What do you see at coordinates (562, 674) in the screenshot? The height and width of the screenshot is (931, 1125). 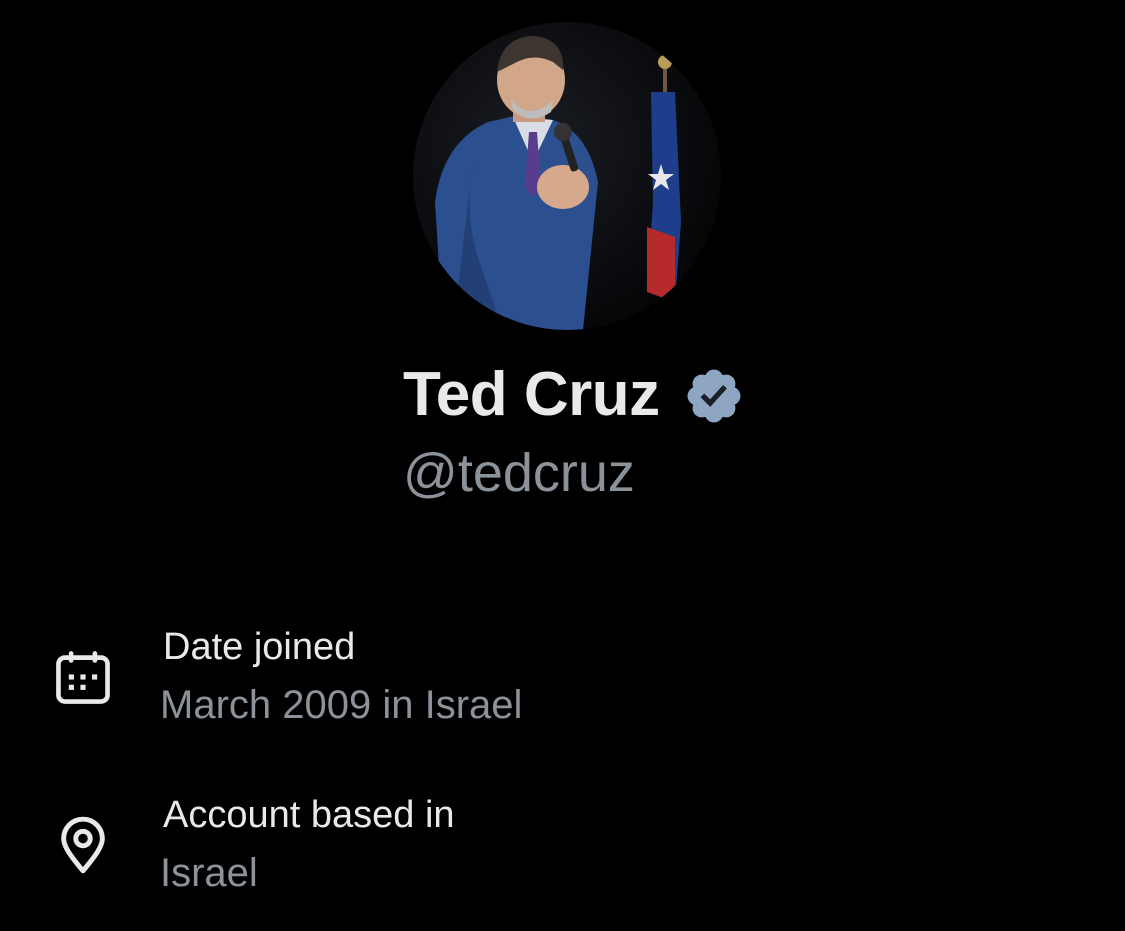 I see `date-joined-row: Date joined March 2009 in Israel` at bounding box center [562, 674].